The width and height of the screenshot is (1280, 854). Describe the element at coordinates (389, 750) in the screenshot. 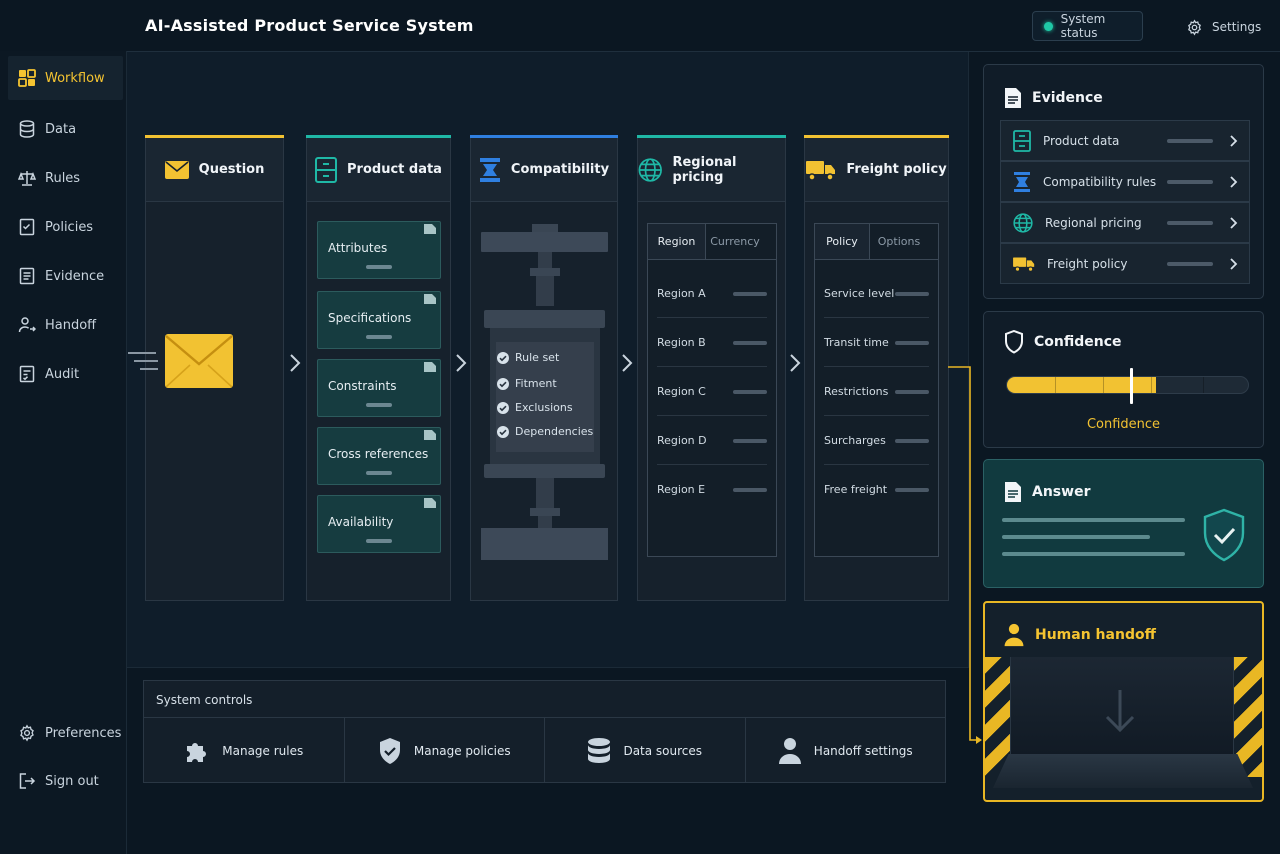

I see `shield-check-icon` at that location.